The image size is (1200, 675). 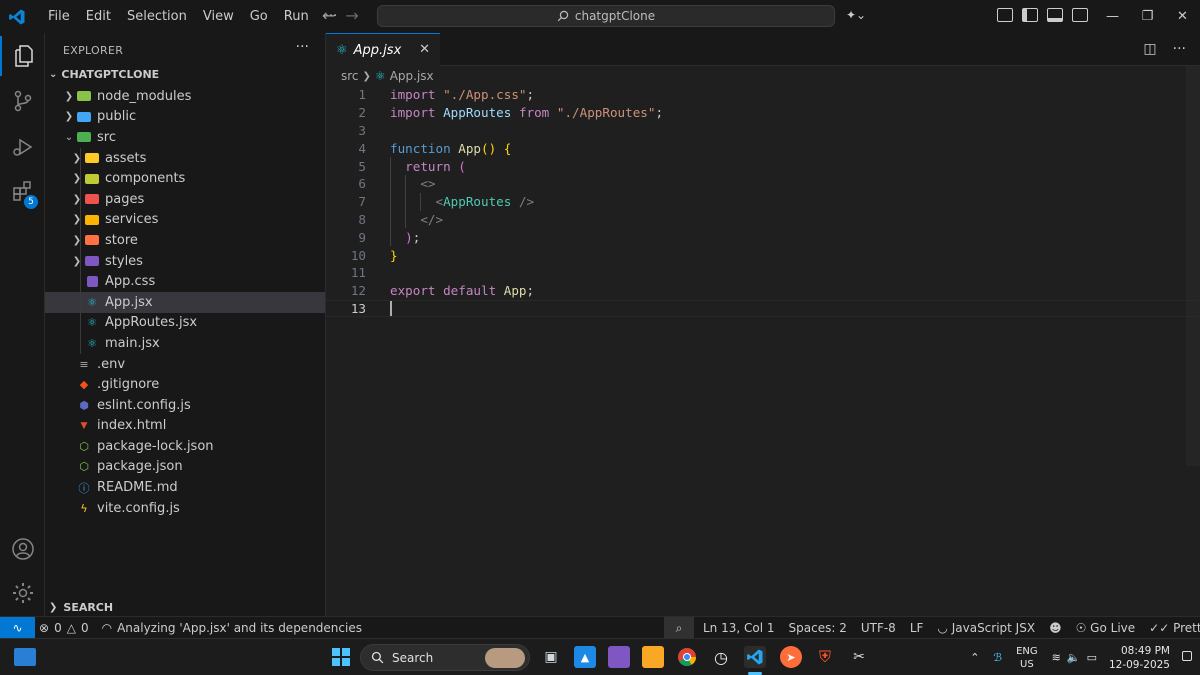 I want to click on restore-icon: ❐, so click(x=1147, y=16).